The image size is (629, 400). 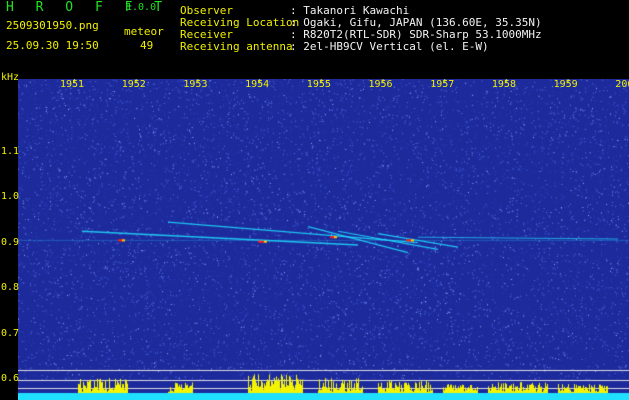 What do you see at coordinates (141, 7) in the screenshot?
I see `app-version: 1.0.0` at bounding box center [141, 7].